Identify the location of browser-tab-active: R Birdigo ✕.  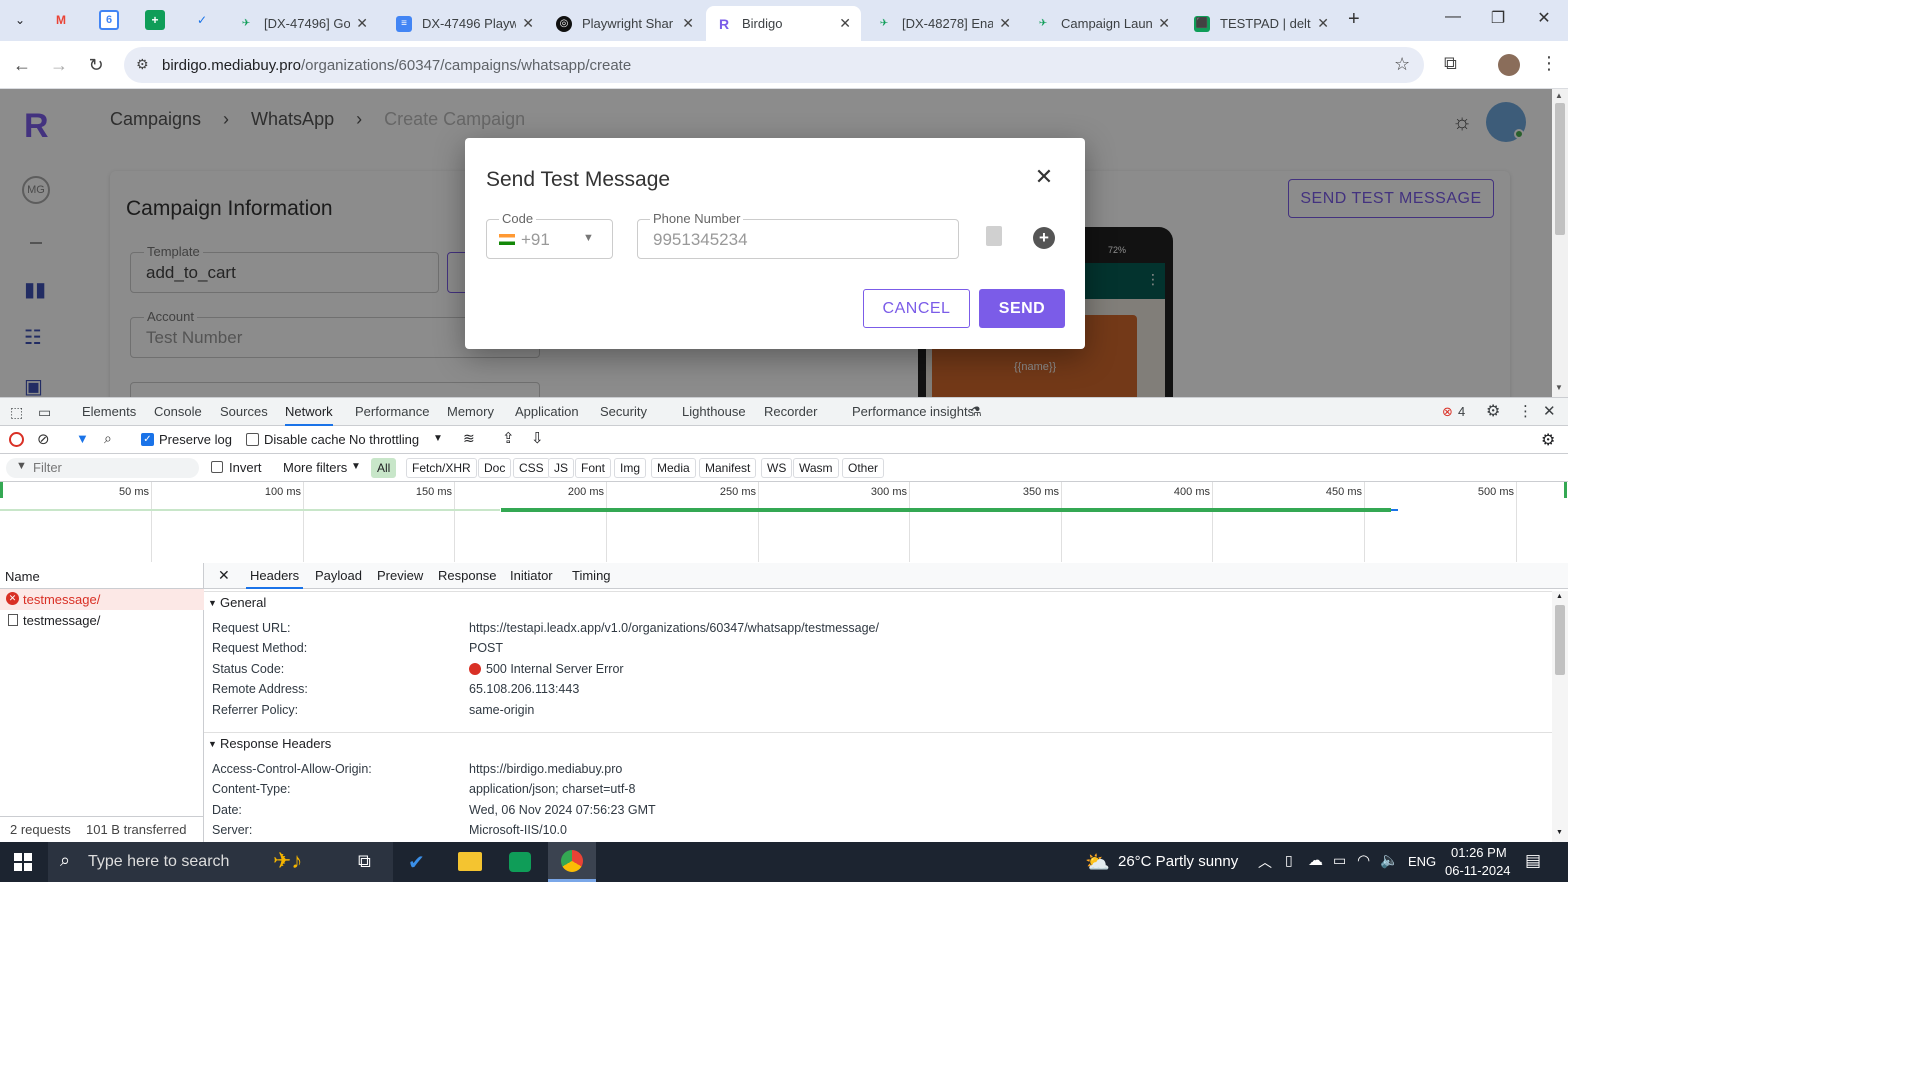
(783, 23).